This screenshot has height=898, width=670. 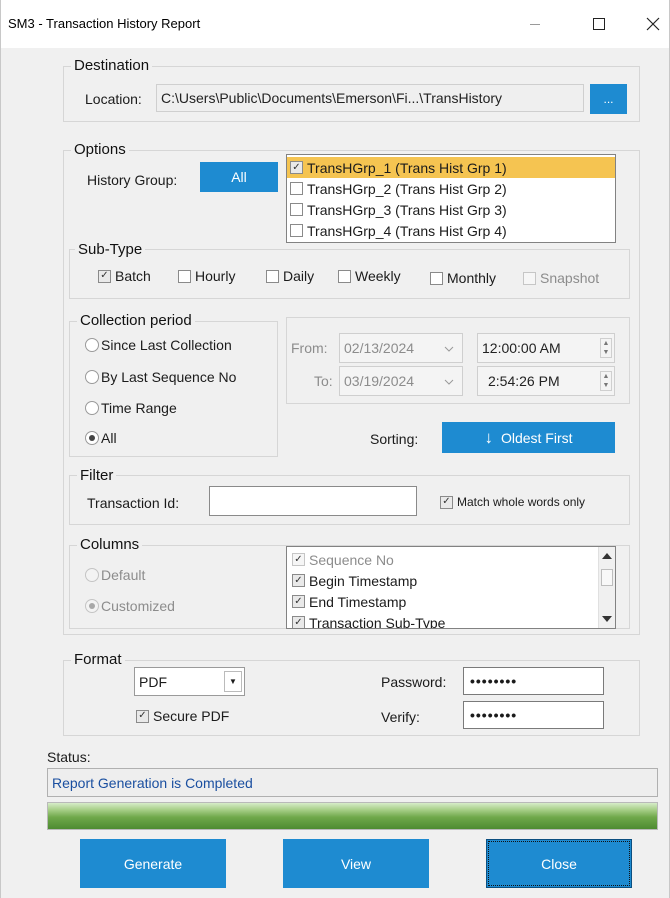 What do you see at coordinates (69, 757) in the screenshot?
I see `status-label: Status:` at bounding box center [69, 757].